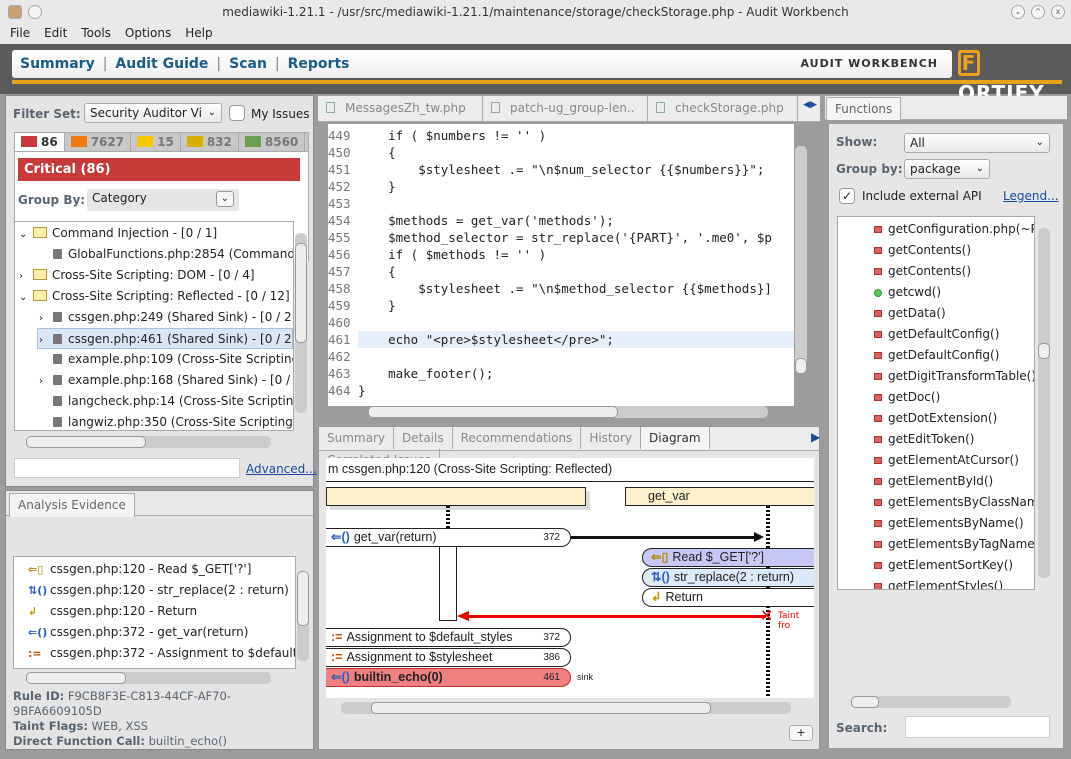 Image resolution: width=1071 pixels, height=759 pixels. I want to click on filter-set-select: Security Auditor Vi ⌄, so click(153, 113).